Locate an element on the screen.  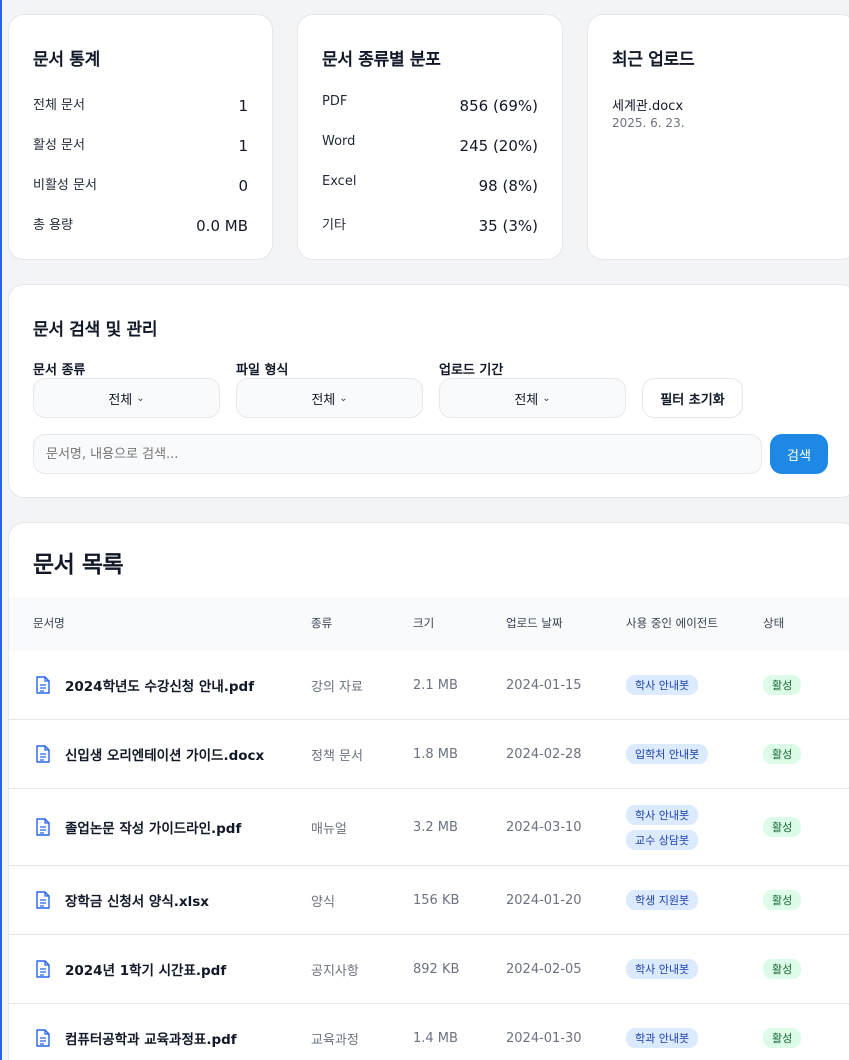
document-size: 1.8 MB is located at coordinates (435, 754).